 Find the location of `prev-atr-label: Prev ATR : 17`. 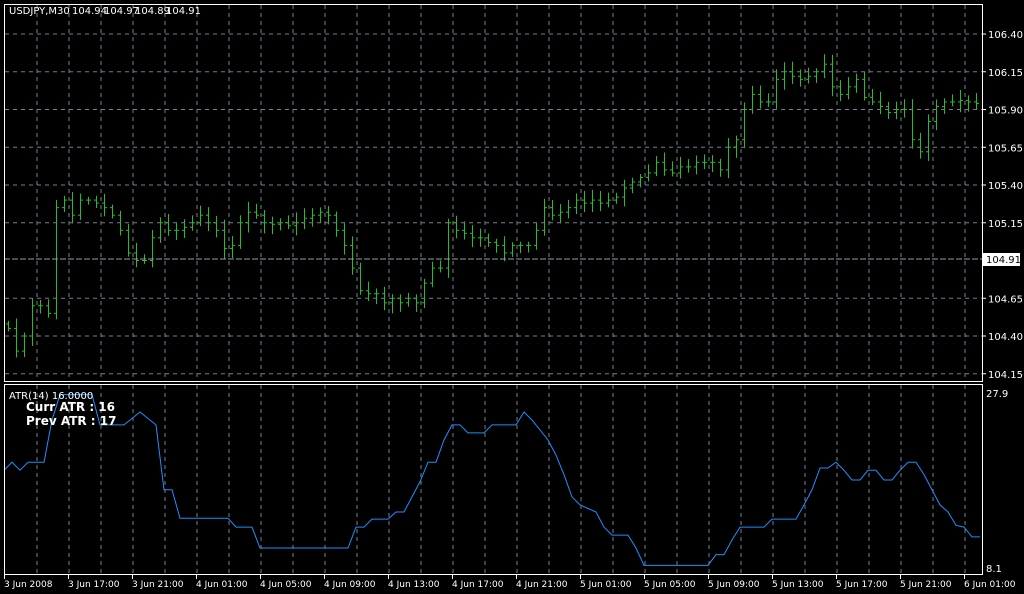

prev-atr-label: Prev ATR : 17 is located at coordinates (71, 421).